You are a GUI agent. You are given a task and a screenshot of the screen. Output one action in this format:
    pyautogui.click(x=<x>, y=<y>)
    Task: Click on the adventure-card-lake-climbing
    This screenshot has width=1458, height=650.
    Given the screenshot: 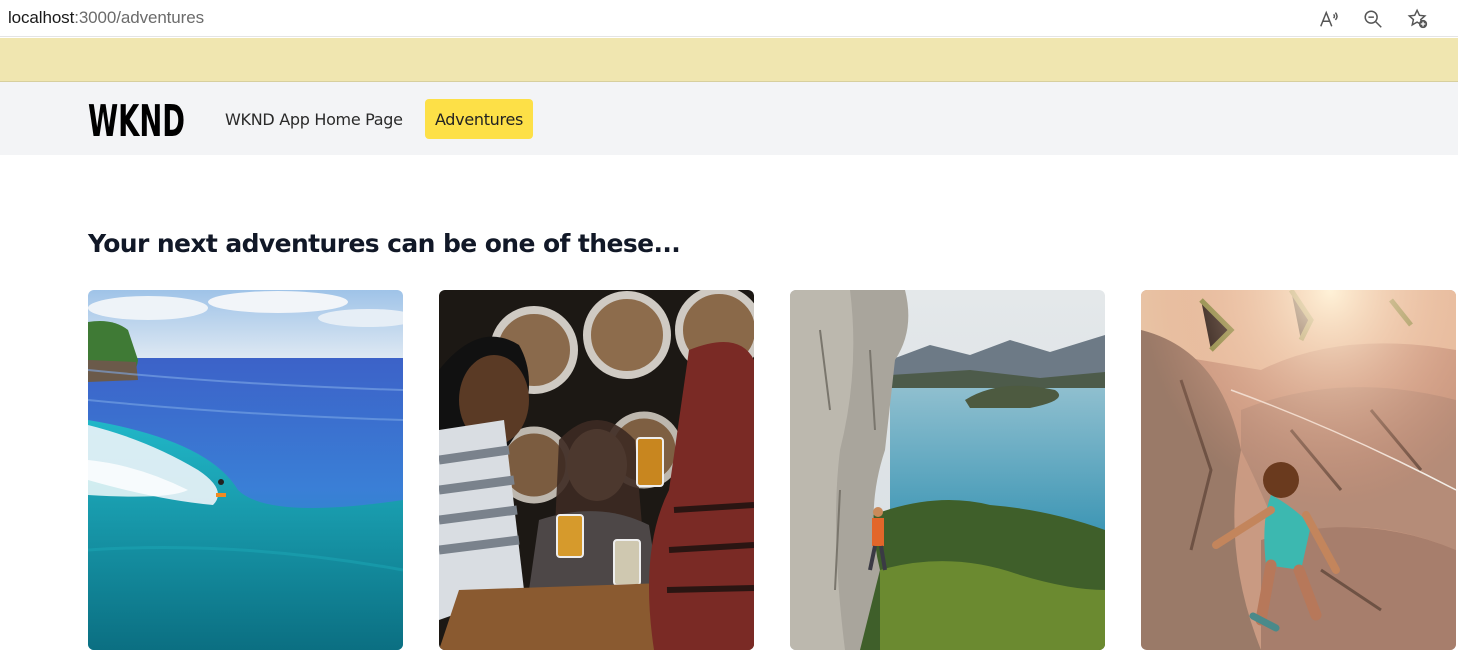 What is the action you would take?
    pyautogui.click(x=947, y=470)
    